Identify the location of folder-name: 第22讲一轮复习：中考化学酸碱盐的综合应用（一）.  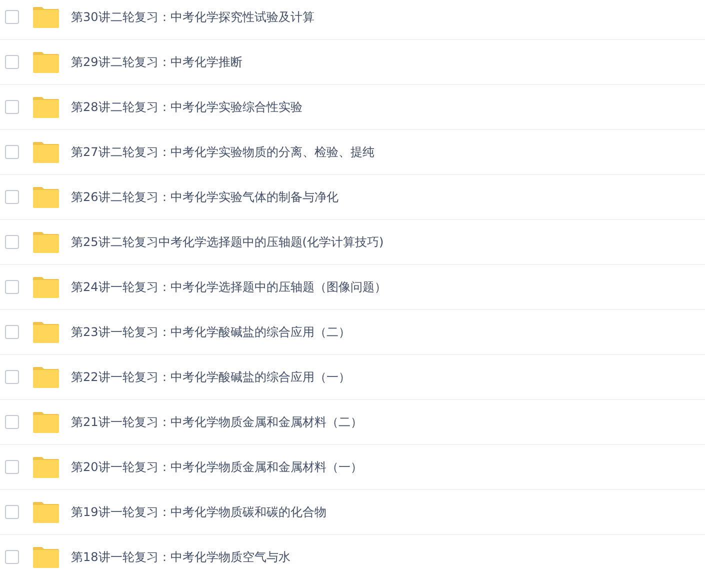
(210, 377).